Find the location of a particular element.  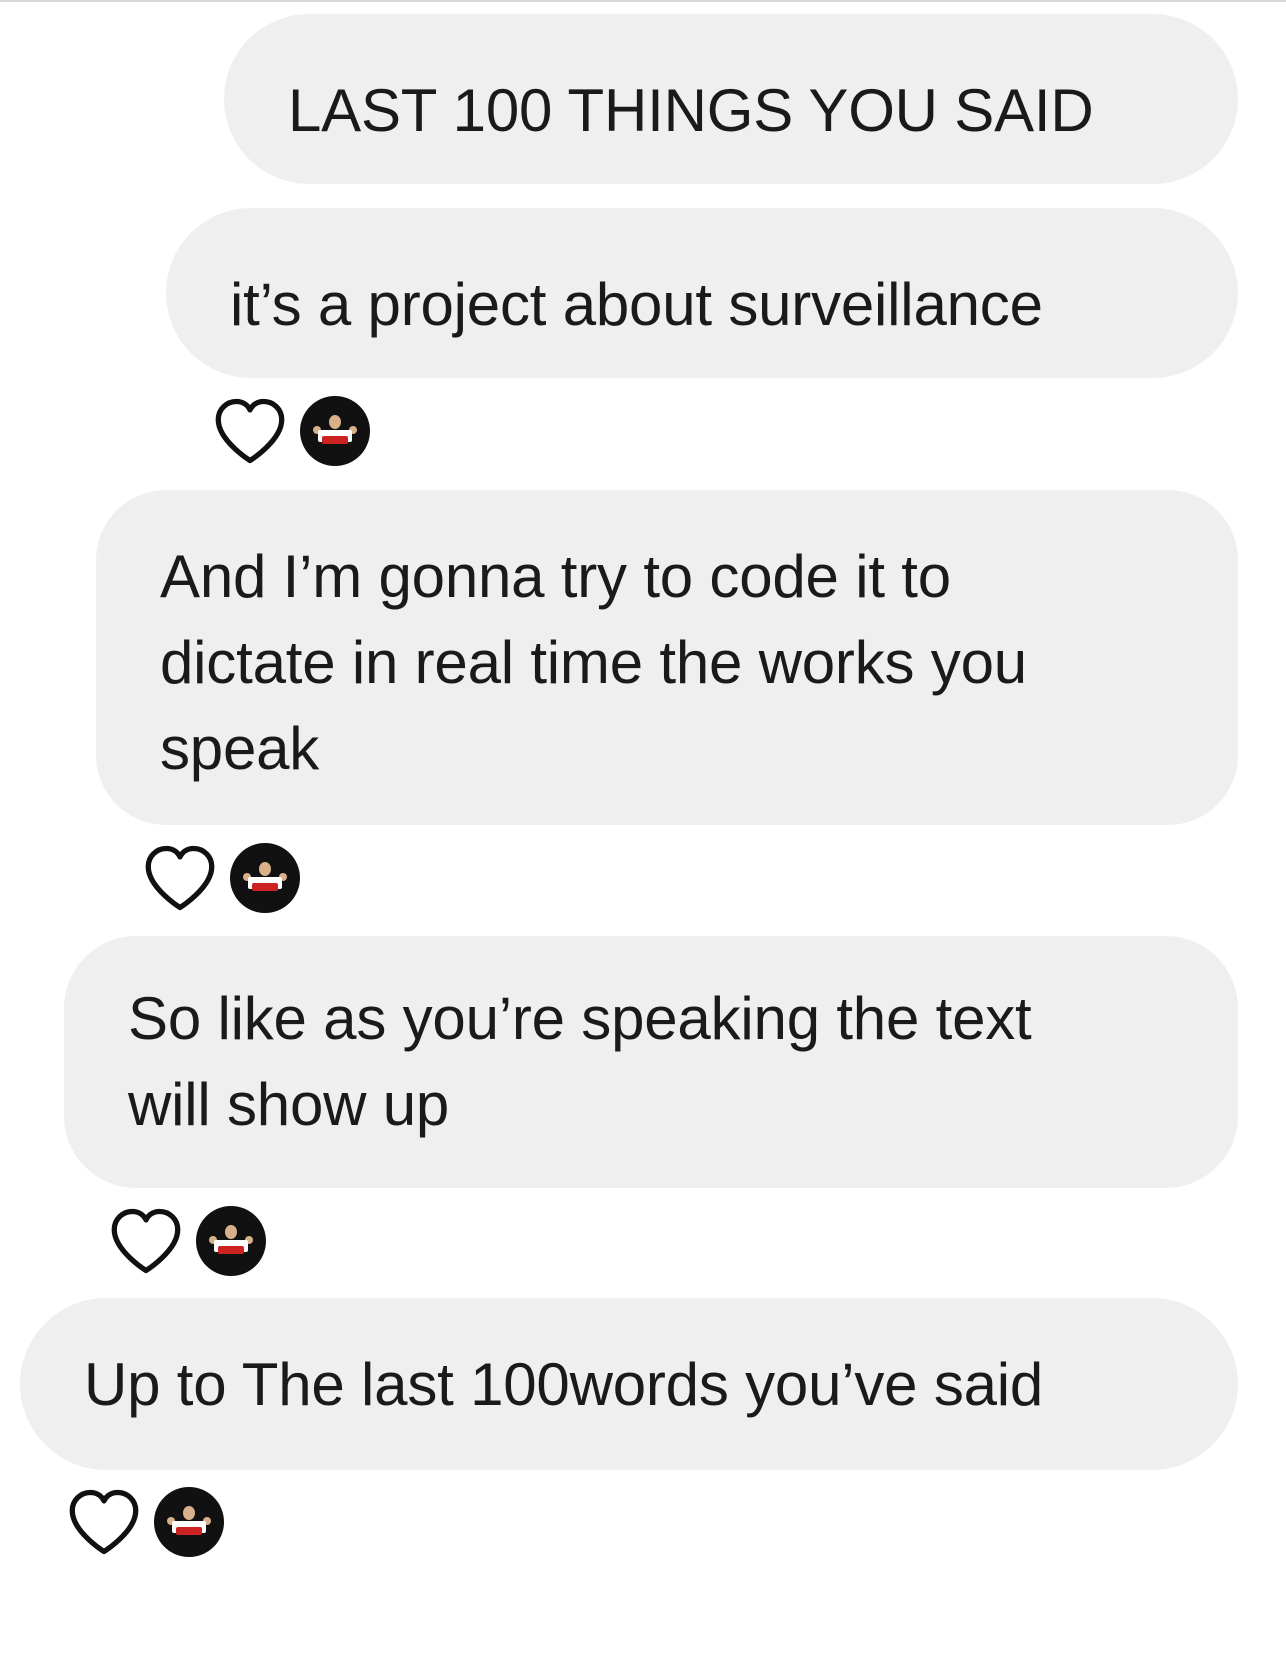

message-text: it’s a project about surveillance is located at coordinates (636, 304).